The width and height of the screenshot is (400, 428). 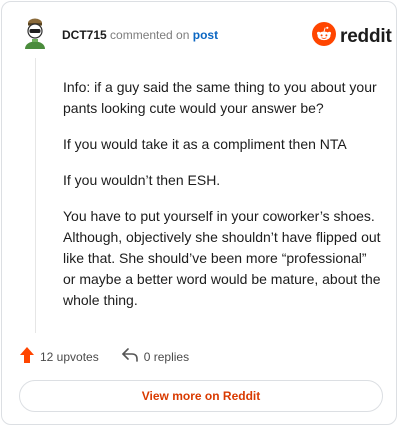 I want to click on upvote-count: 12 upvotes, so click(x=69, y=356).